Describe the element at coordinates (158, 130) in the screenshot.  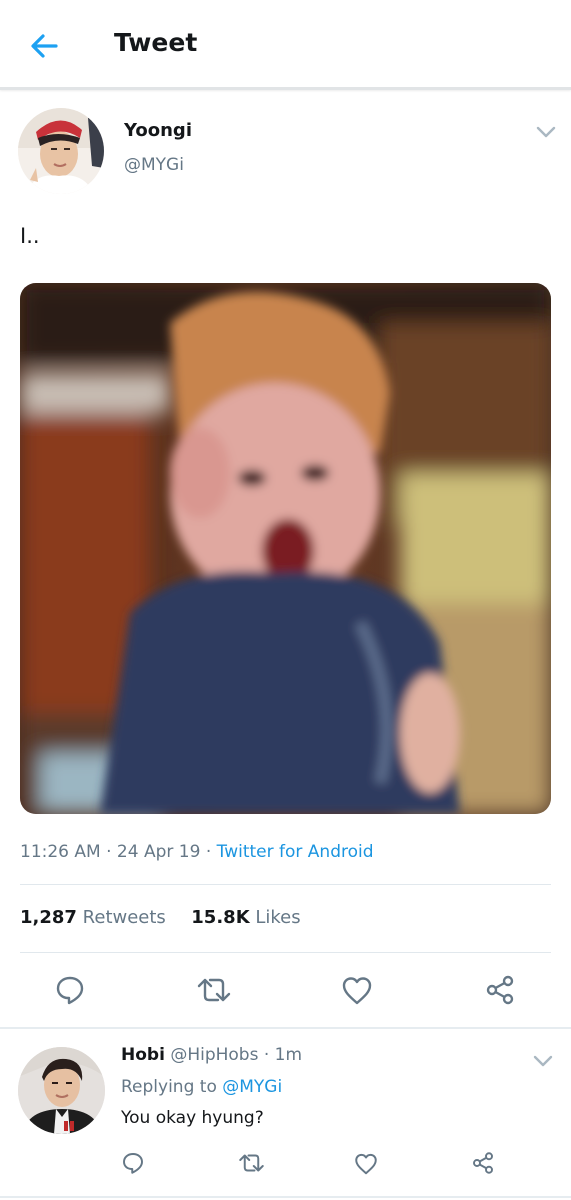
I see `author-name: Yoongi` at that location.